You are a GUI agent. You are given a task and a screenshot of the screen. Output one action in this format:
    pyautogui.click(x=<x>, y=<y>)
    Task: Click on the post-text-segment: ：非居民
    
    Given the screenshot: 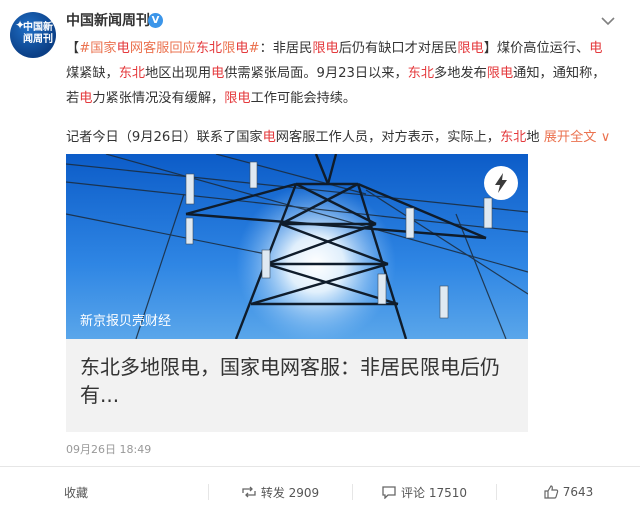 What is the action you would take?
    pyautogui.click(x=286, y=48)
    